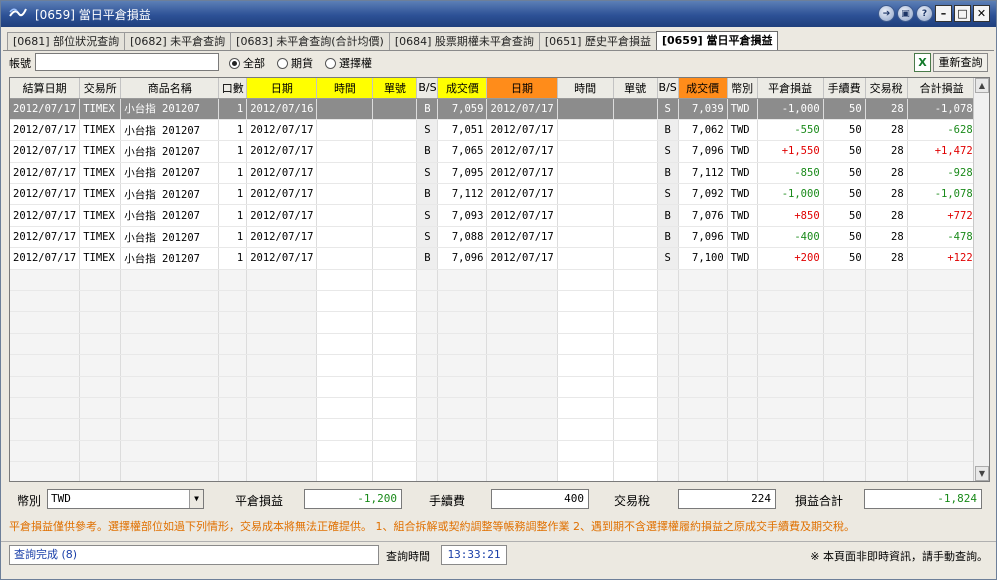 Image resolution: width=997 pixels, height=580 pixels. What do you see at coordinates (330, 63) in the screenshot?
I see `radio-options-dot` at bounding box center [330, 63].